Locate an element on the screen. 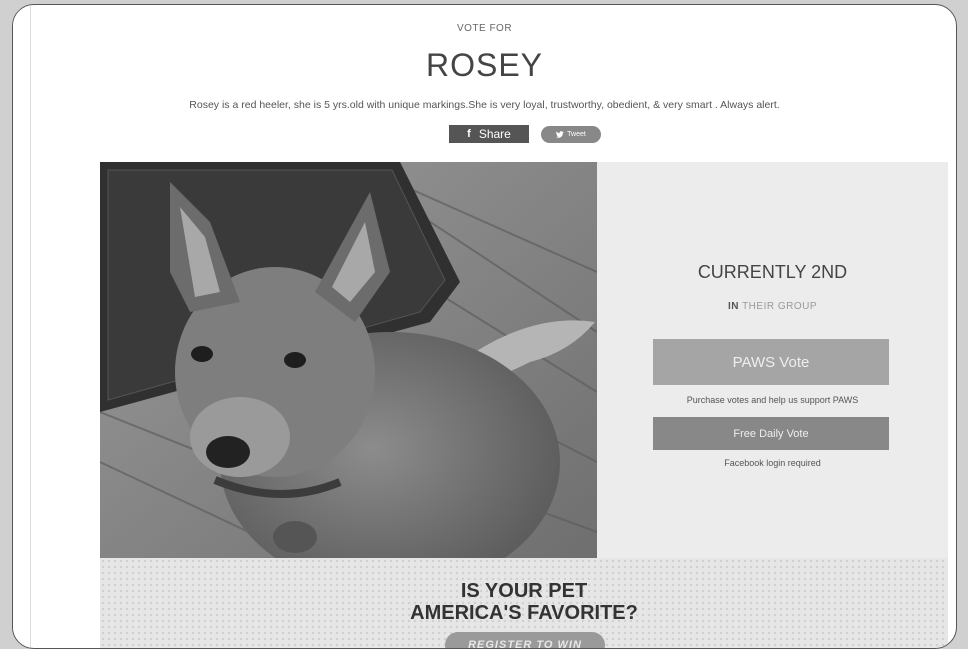 The image size is (968, 649). group-suffix: THEIR GROUP is located at coordinates (780, 306).